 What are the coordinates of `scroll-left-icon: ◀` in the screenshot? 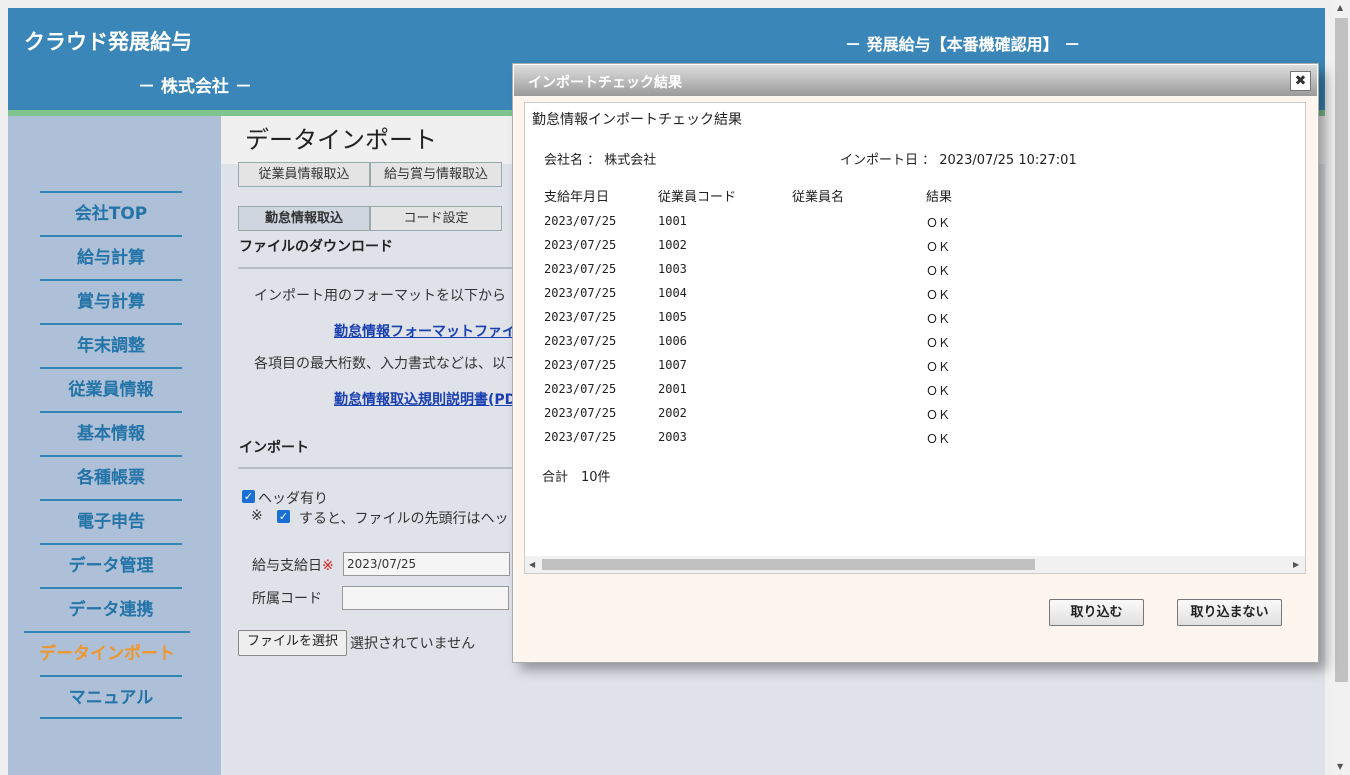 It's located at (532, 564).